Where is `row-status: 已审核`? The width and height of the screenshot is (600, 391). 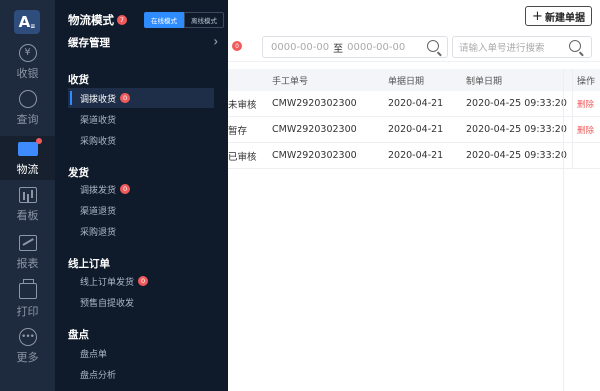 row-status: 已审核 is located at coordinates (242, 157).